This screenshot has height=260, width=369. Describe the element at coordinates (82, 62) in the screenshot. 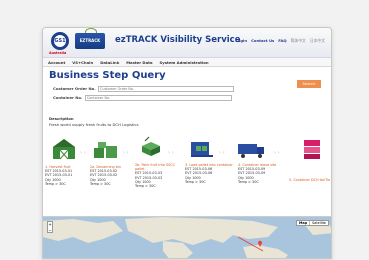

I see `nav-item-vs-chain: VS+Chain` at that location.